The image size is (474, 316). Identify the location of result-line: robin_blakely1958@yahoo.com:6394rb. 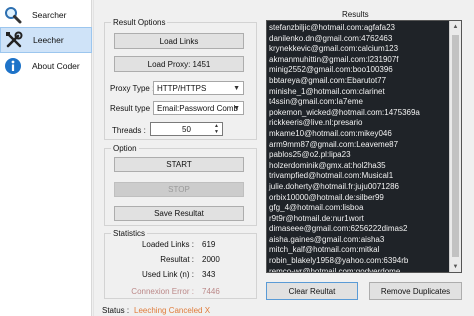
(358, 261).